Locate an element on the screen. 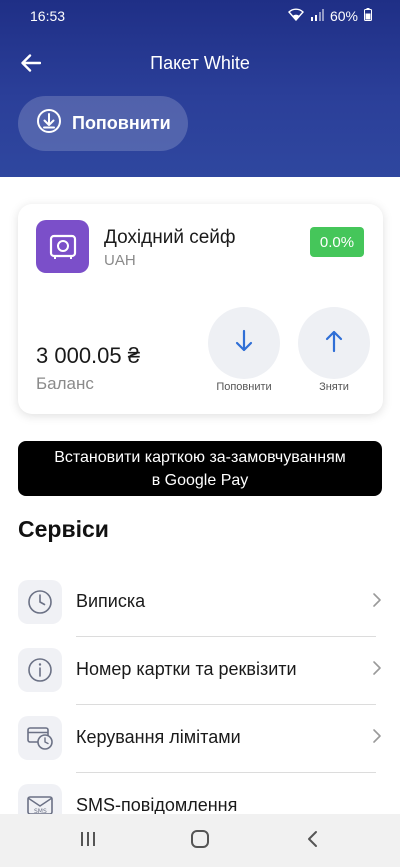 The width and height of the screenshot is (400, 867). safe-withdraw-label: Зняти is located at coordinates (334, 387).